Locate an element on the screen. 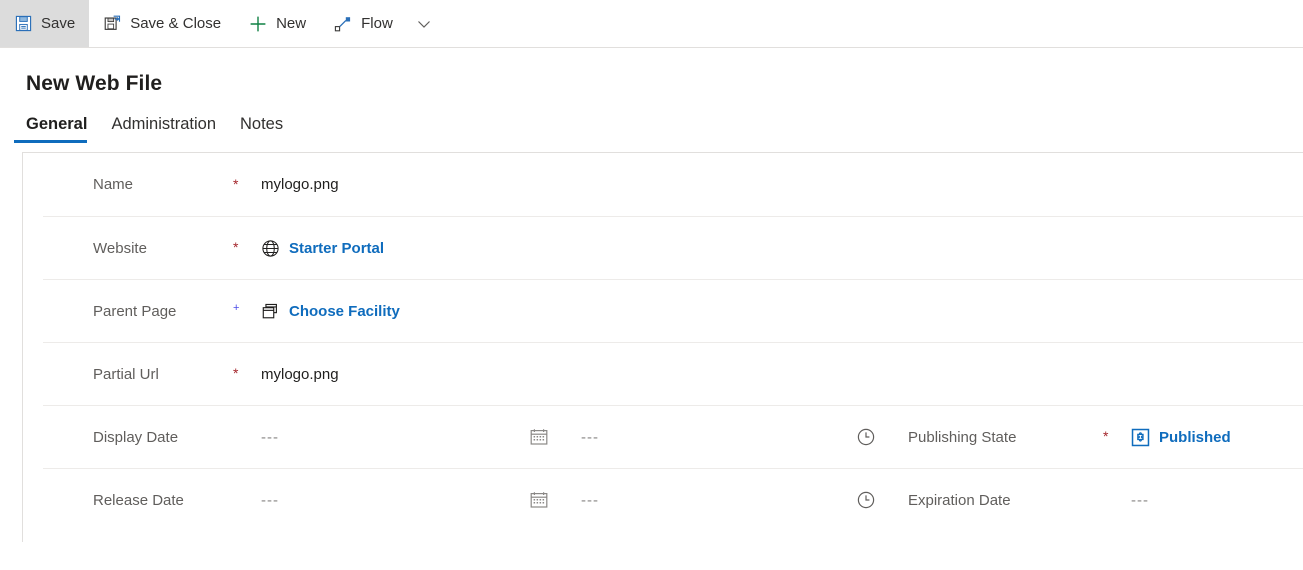  required-marker-expiration-date: * is located at coordinates (1117, 499).